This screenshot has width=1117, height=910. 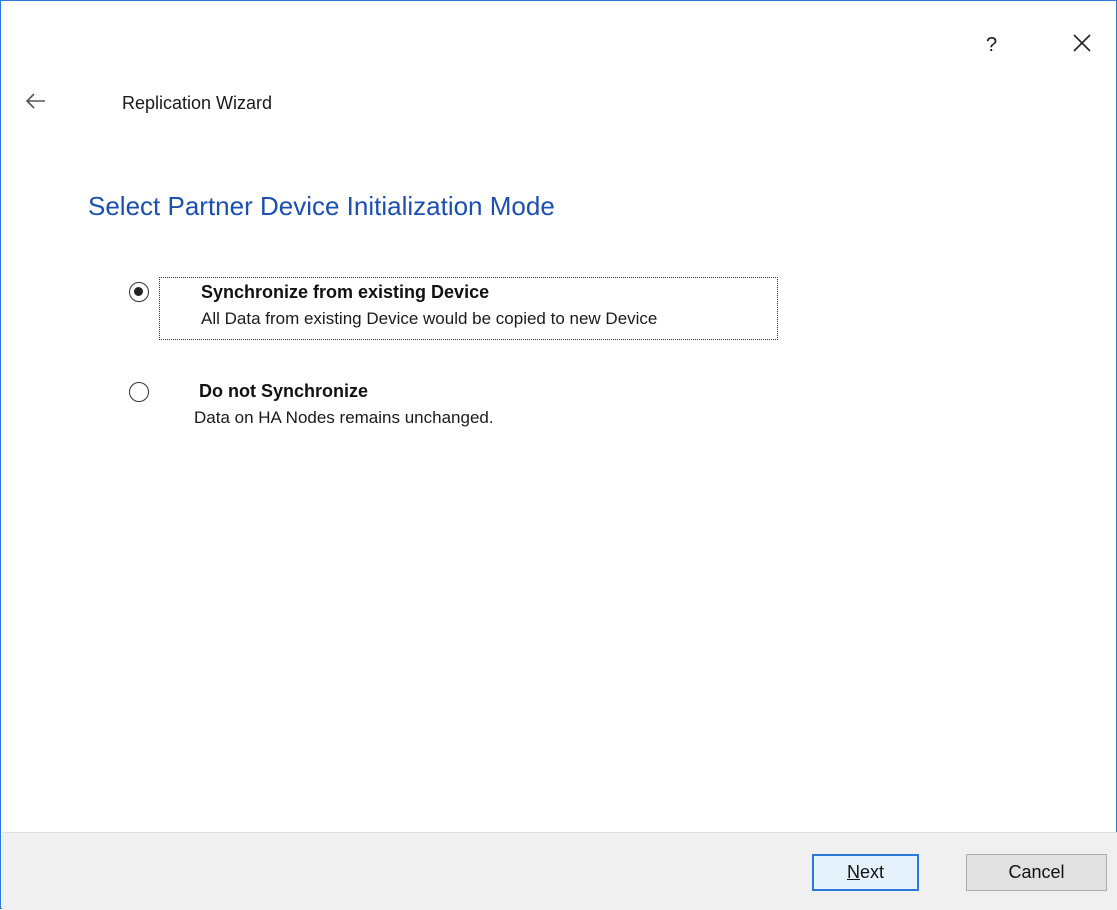 I want to click on help-button: ?, so click(x=991, y=45).